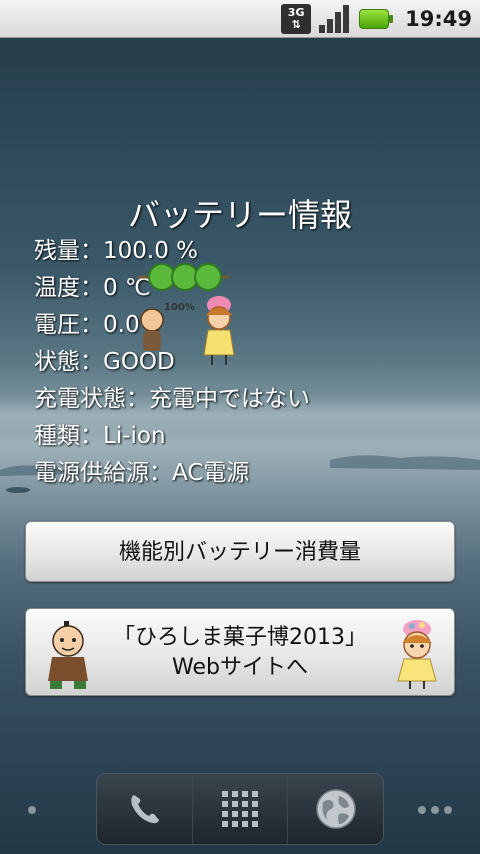  I want to click on usage-by-feature-button: 機能別バッテリー消費量, so click(240, 551).